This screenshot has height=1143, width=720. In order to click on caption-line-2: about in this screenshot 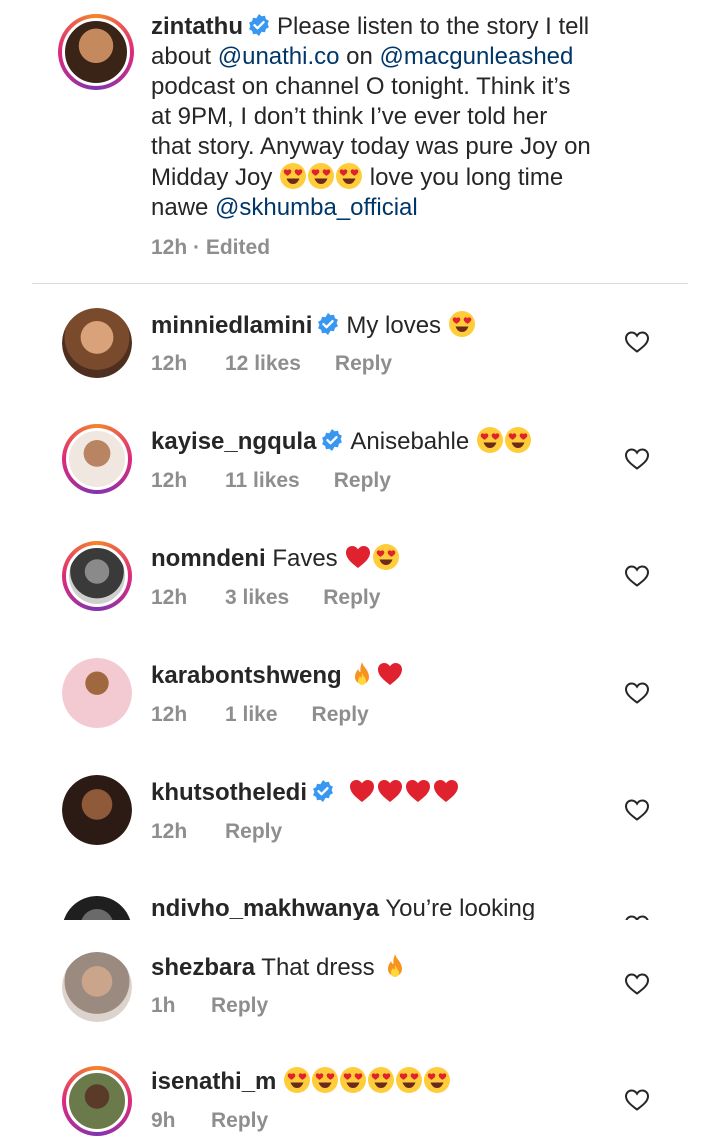, I will do `click(184, 56)`.